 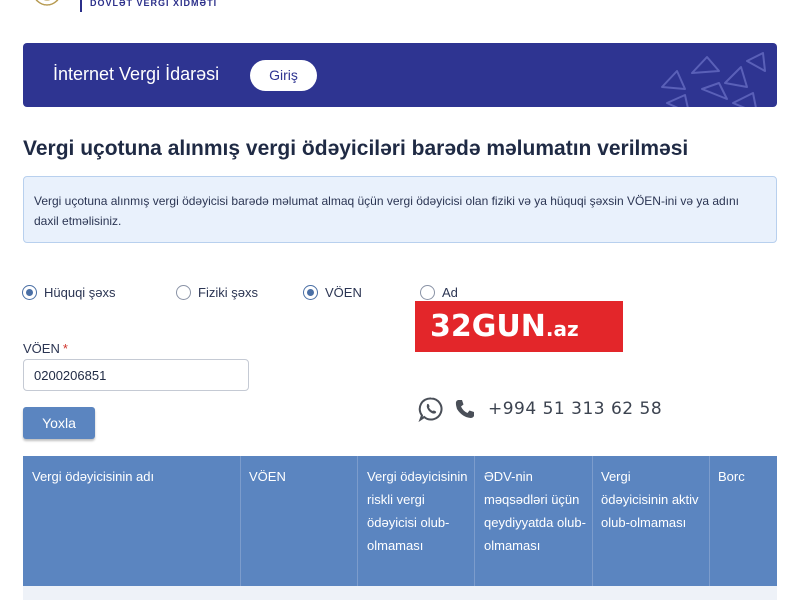 I want to click on voen-input, so click(x=136, y=375).